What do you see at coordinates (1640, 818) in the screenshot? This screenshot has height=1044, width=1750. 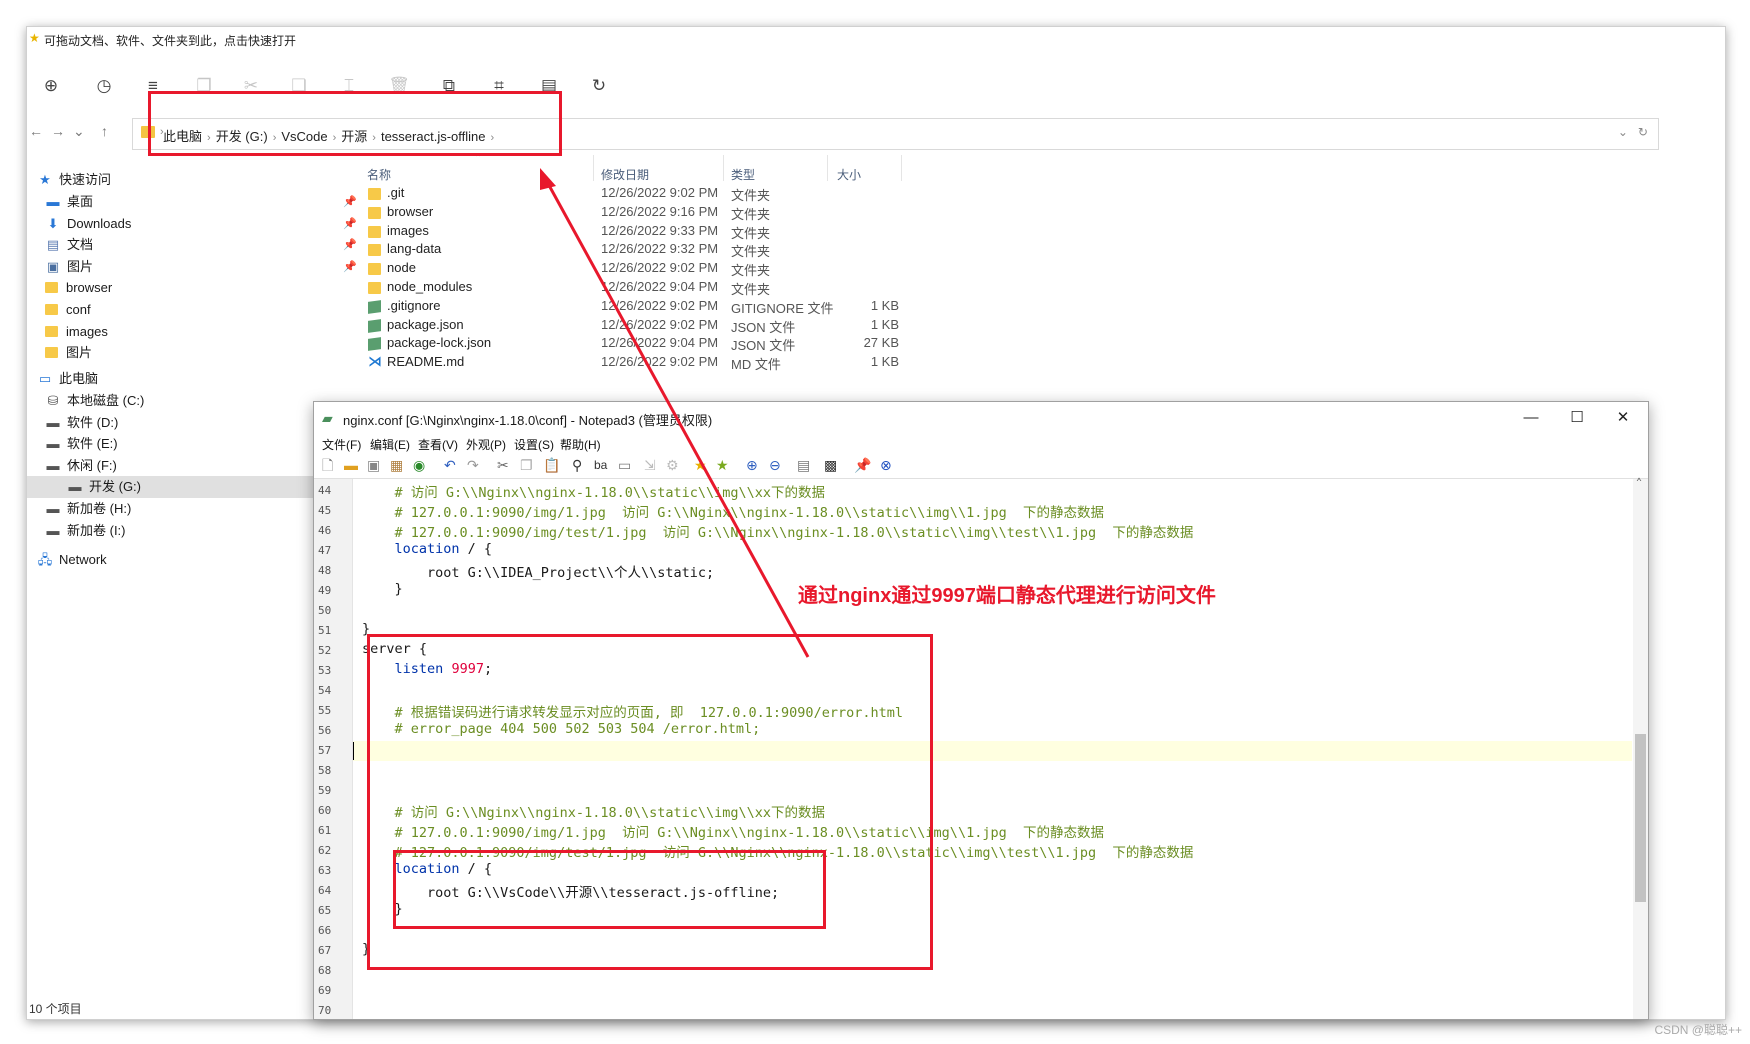 I see `scrollbar-thumb` at bounding box center [1640, 818].